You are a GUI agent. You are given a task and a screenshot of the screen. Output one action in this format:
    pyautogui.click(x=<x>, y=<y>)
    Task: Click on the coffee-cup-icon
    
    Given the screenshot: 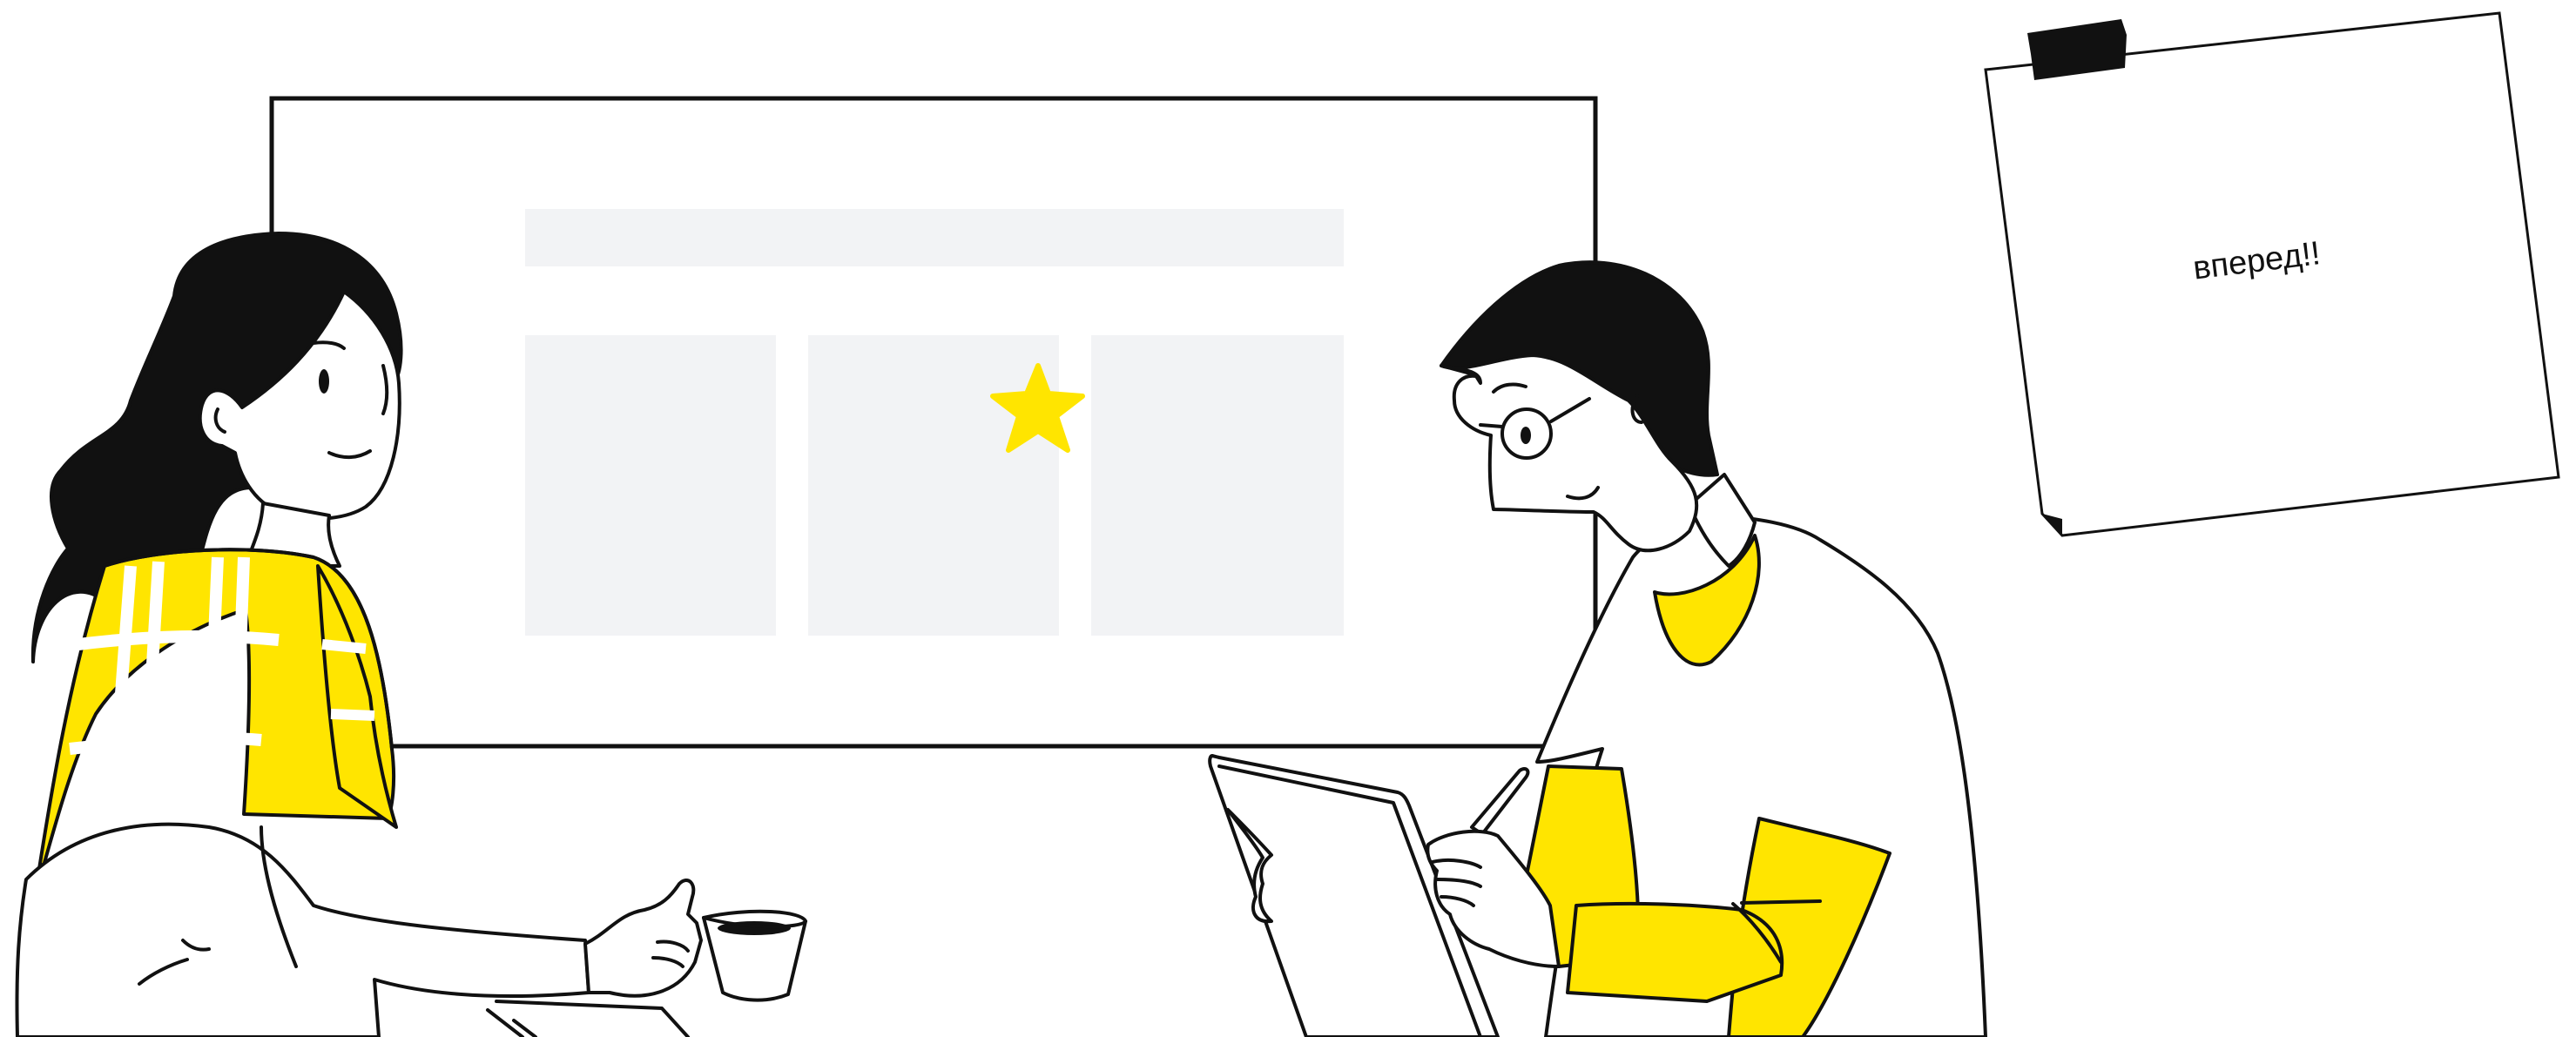 What is the action you would take?
    pyautogui.click(x=754, y=955)
    